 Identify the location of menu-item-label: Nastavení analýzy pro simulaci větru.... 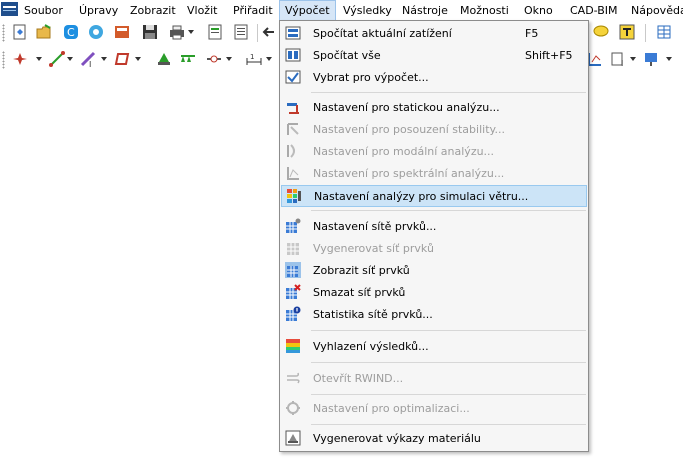
(421, 196).